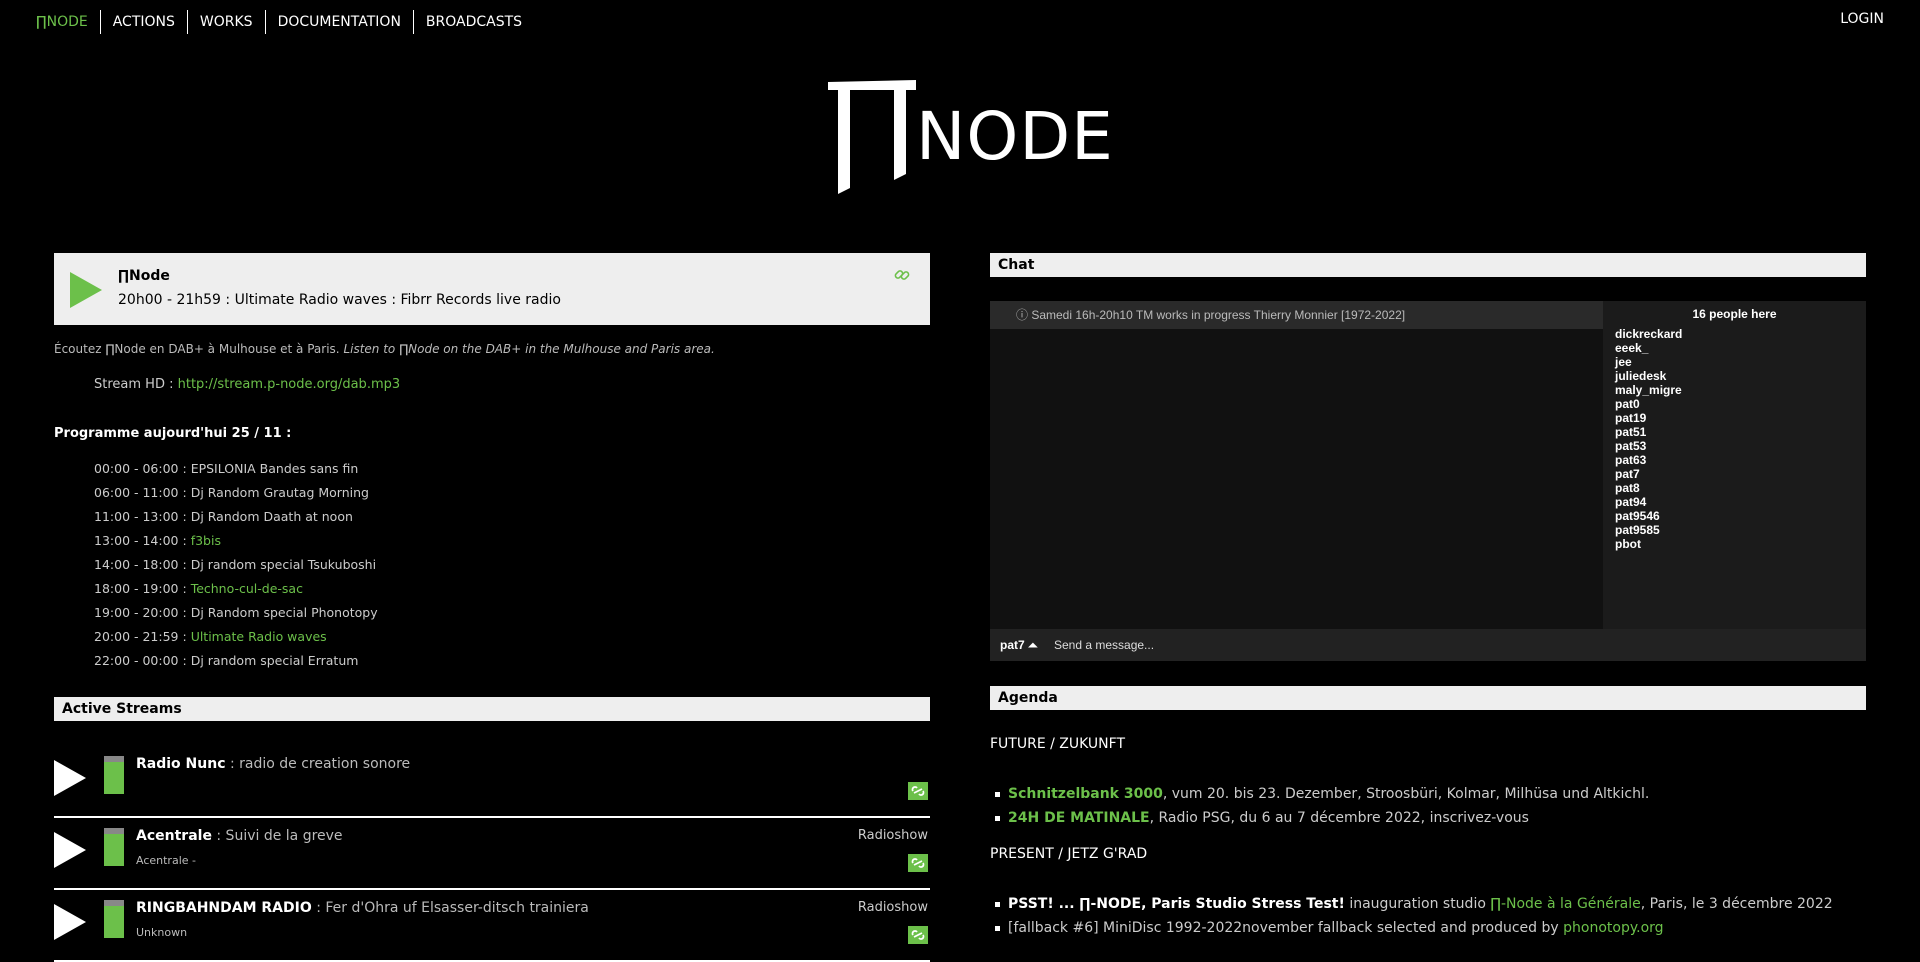 This screenshot has height=962, width=1920. I want to click on message-input, so click(1444, 645).